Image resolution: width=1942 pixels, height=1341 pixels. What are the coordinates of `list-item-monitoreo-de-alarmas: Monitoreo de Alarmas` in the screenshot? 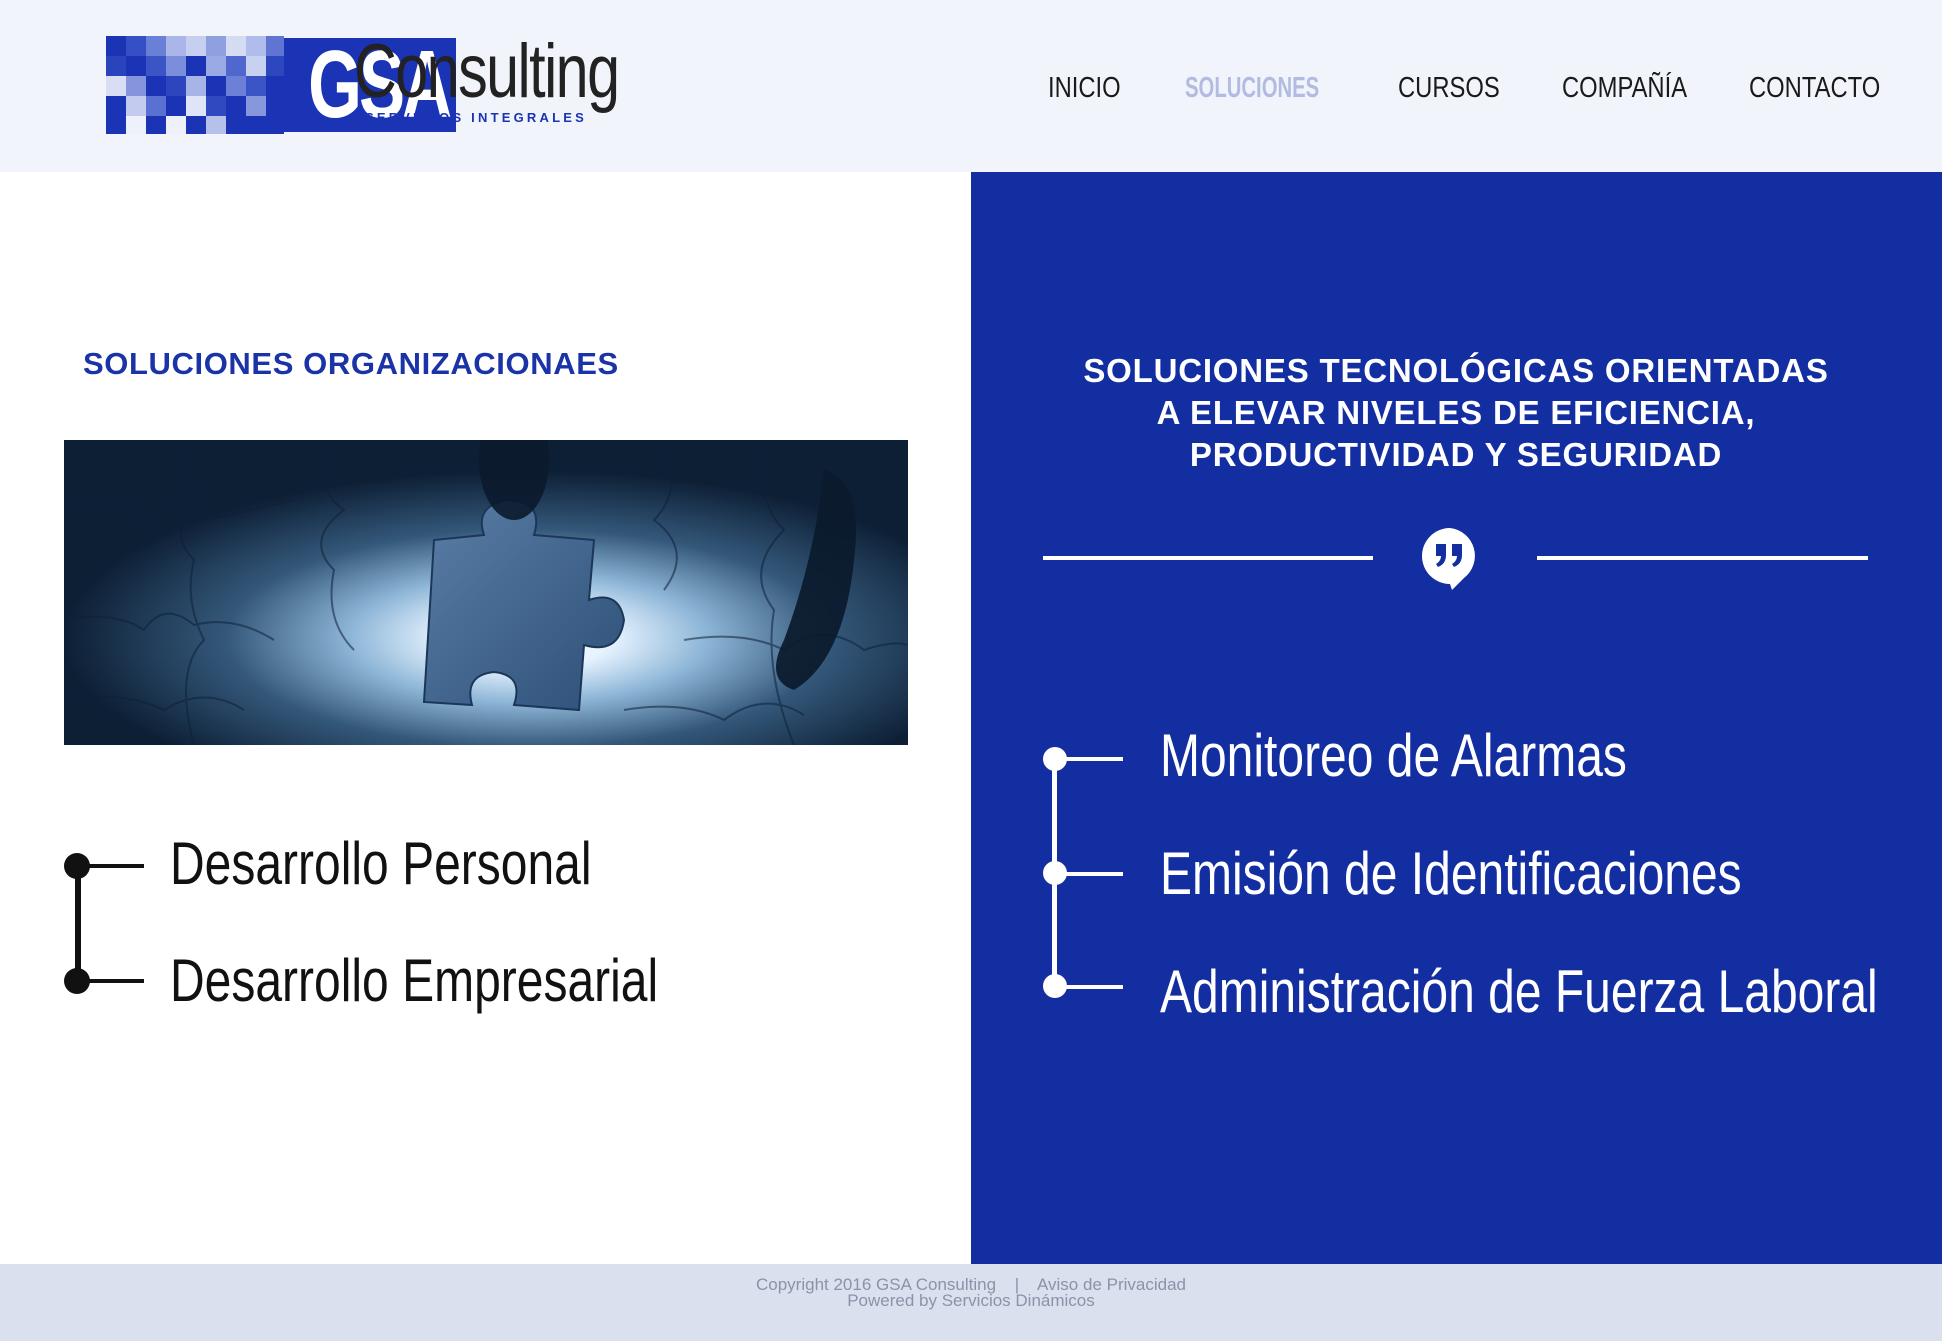 It's located at (1393, 755).